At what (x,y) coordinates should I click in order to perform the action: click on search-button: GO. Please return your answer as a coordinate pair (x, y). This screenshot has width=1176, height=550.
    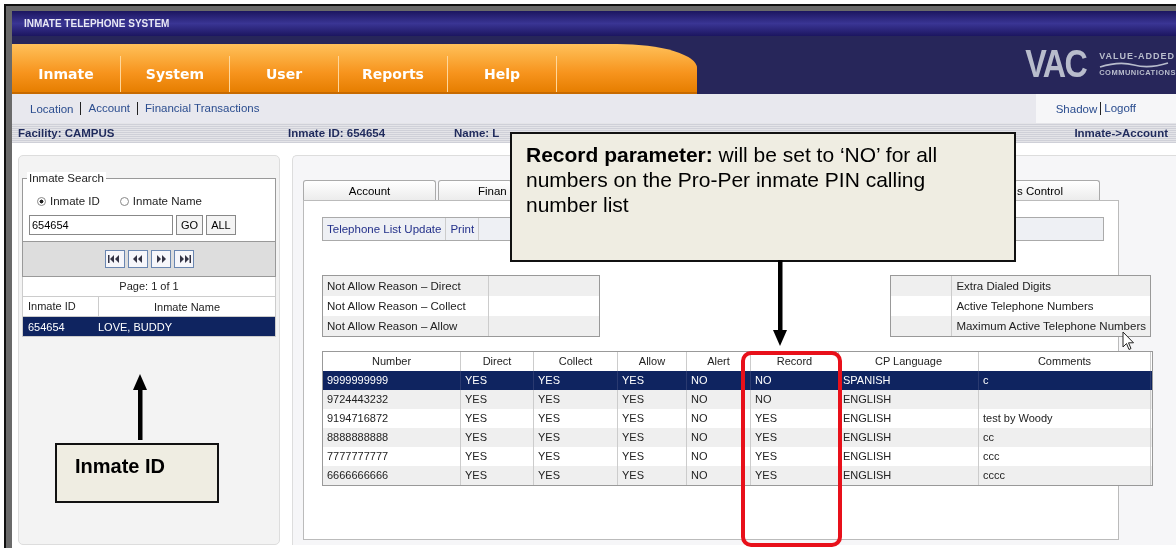
    Looking at the image, I should click on (190, 225).